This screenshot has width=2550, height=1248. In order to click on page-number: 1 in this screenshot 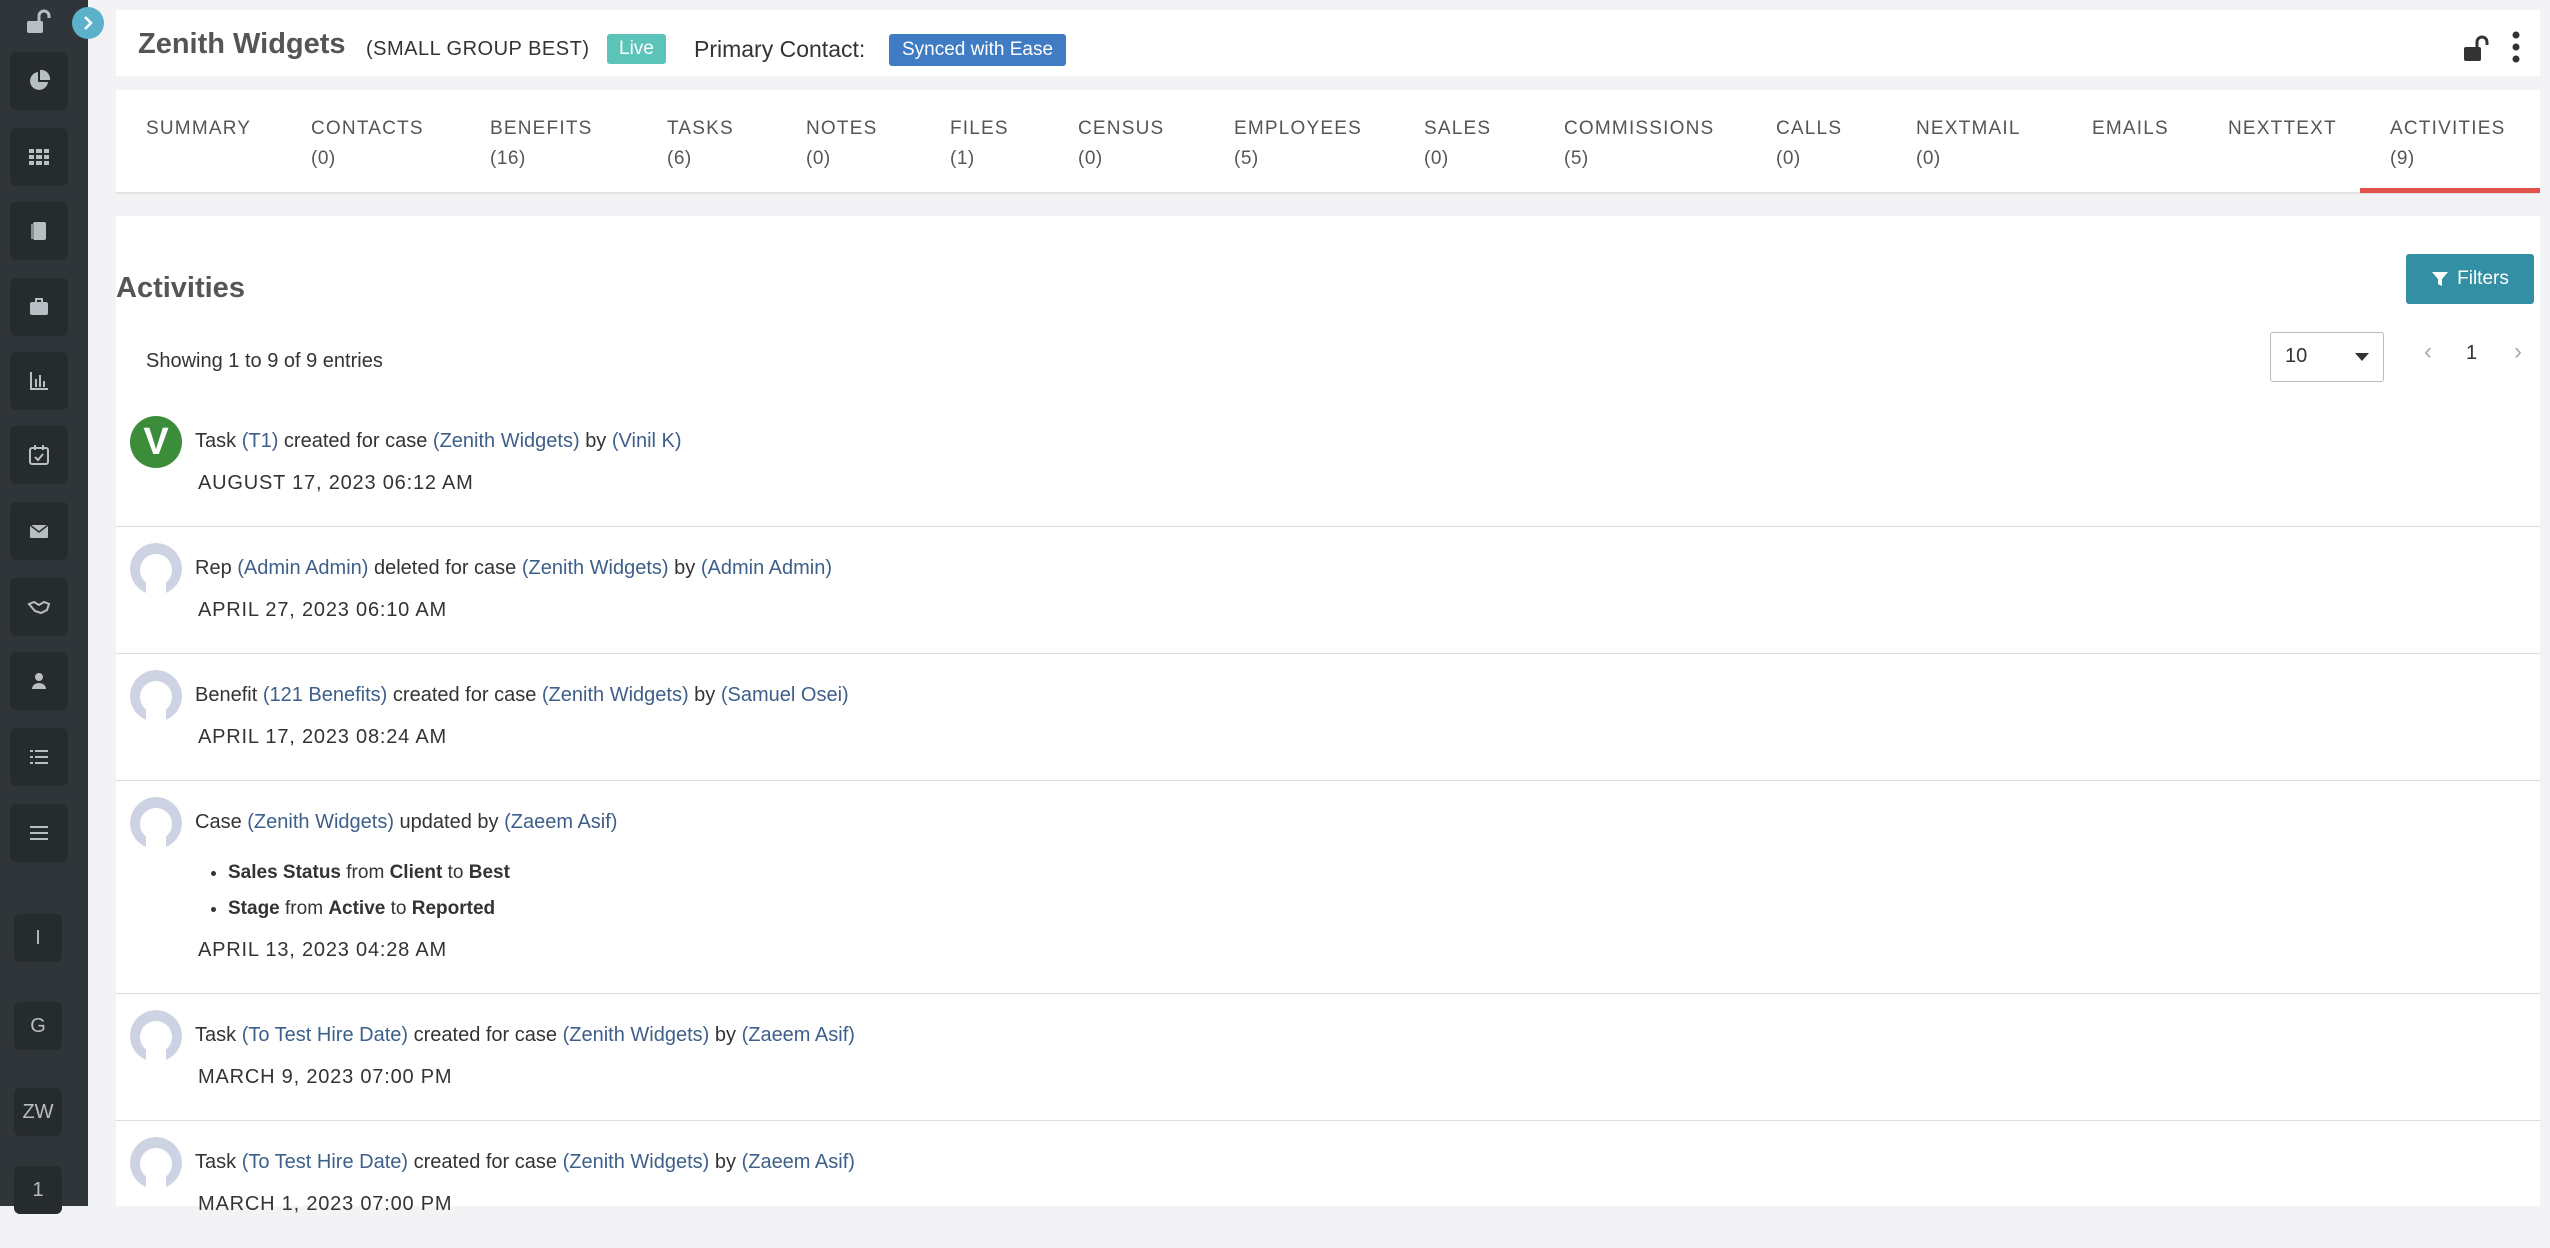, I will do `click(2471, 353)`.